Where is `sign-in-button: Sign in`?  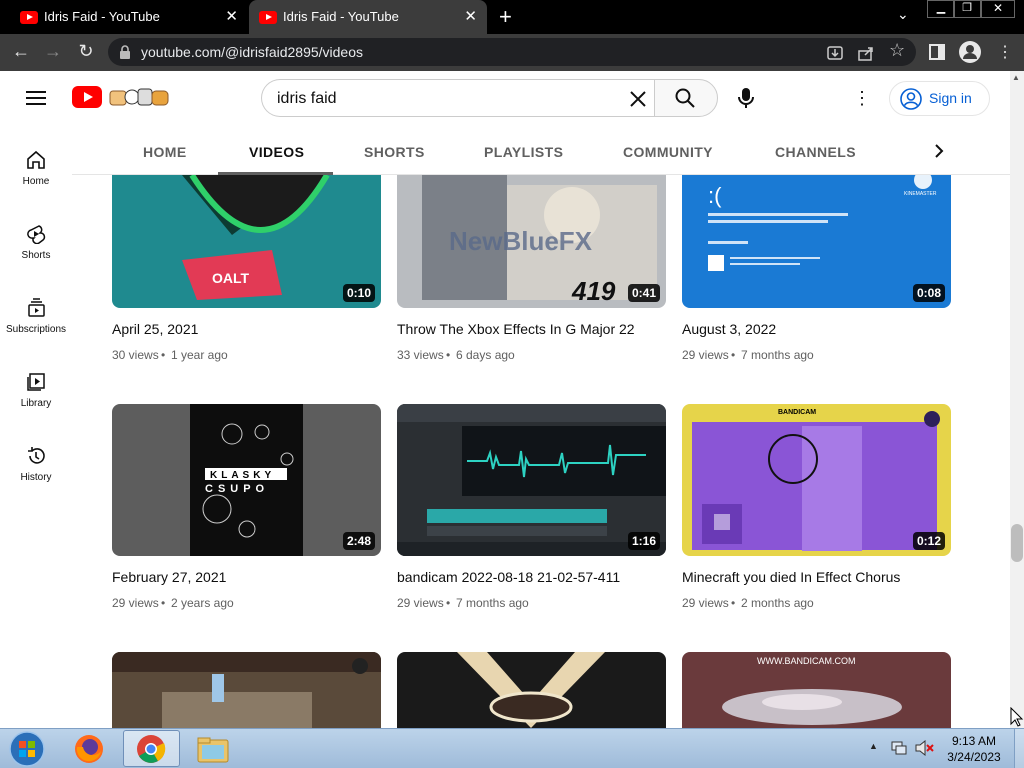 sign-in-button: Sign in is located at coordinates (939, 98).